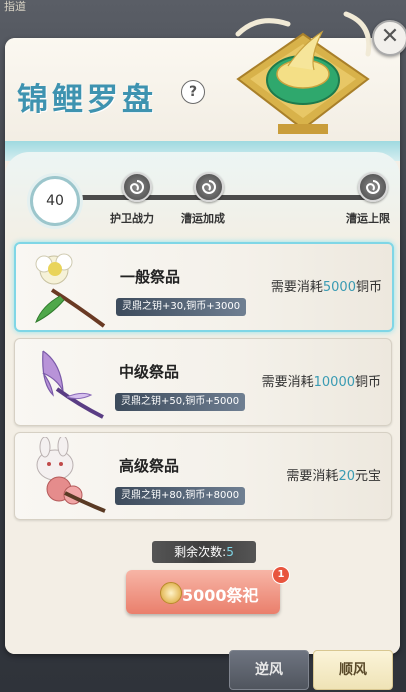  What do you see at coordinates (200, 552) in the screenshot?
I see `remaining-label: 剩余次数:` at bounding box center [200, 552].